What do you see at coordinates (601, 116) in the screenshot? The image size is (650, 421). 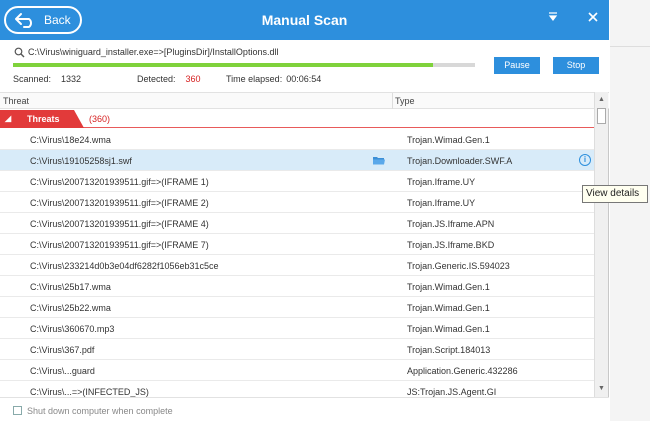 I see `scrollbar-thumb` at bounding box center [601, 116].